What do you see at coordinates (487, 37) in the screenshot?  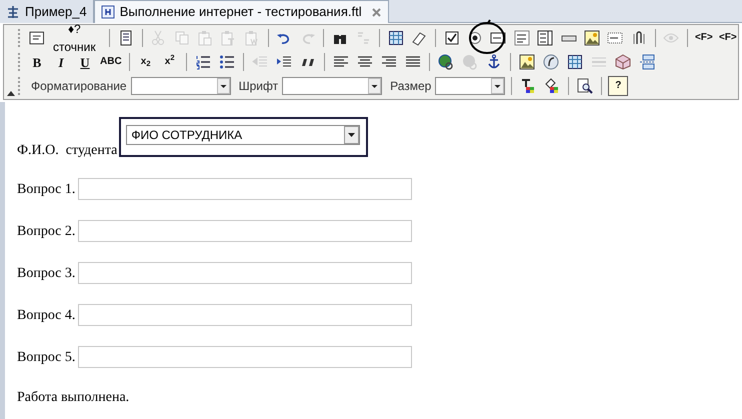 I see `annotation-circle-drawing` at bounding box center [487, 37].